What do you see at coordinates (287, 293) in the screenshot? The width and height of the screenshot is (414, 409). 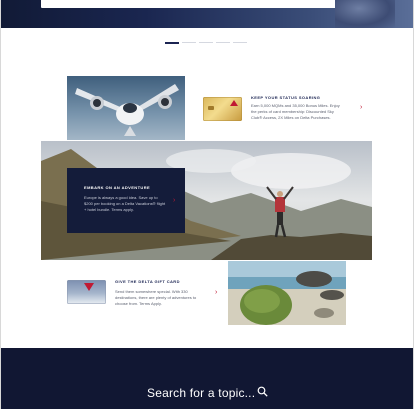 I see `beach-image` at bounding box center [287, 293].